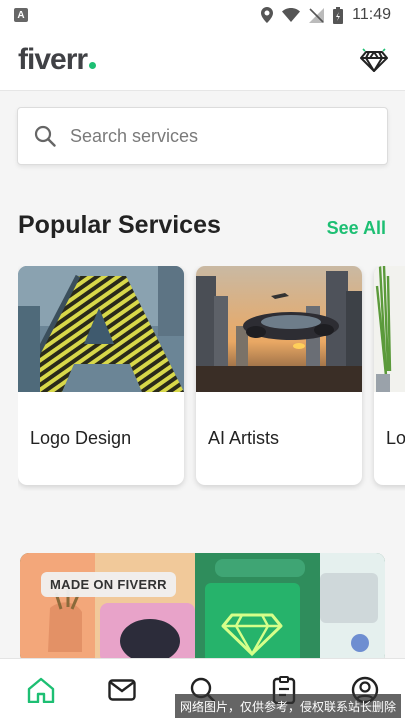 The width and height of the screenshot is (405, 721). What do you see at coordinates (93, 65) in the screenshot?
I see `logo-dot` at bounding box center [93, 65].